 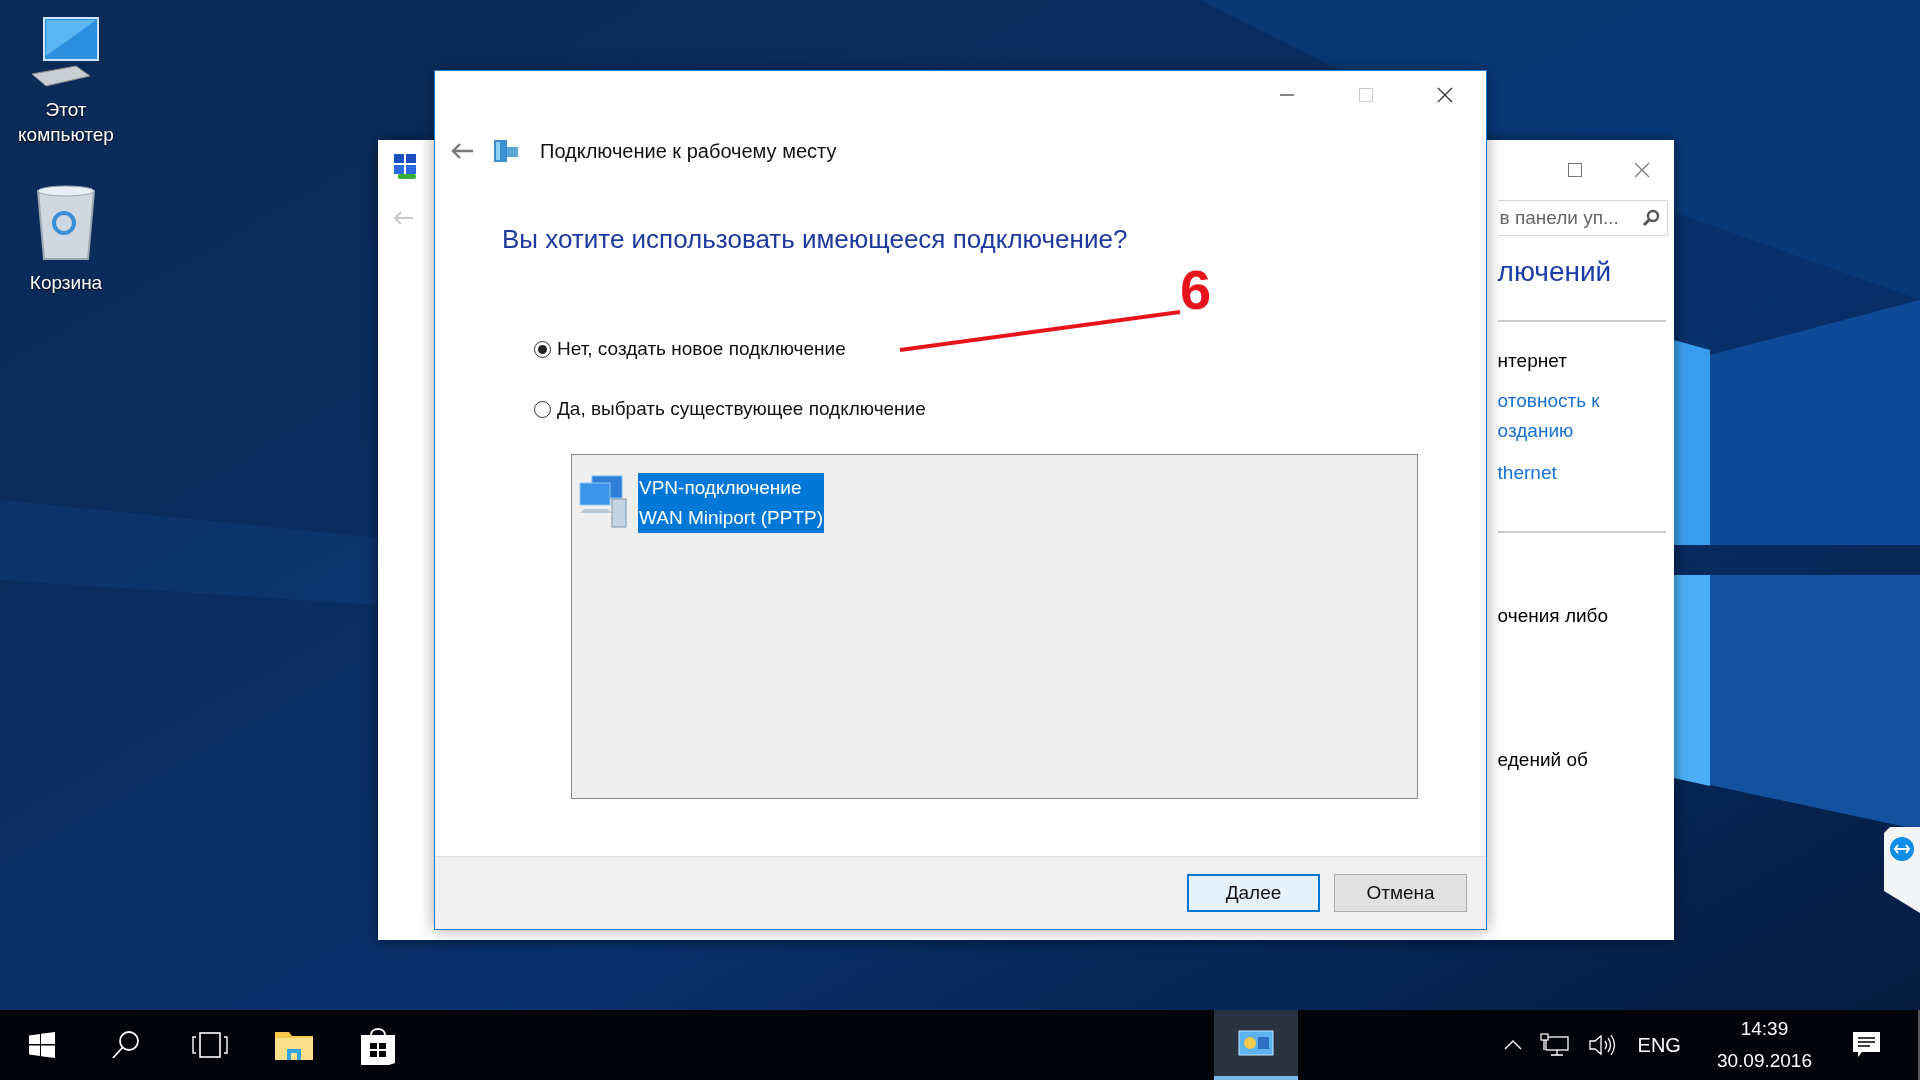 What do you see at coordinates (1532, 361) in the screenshot?
I see `description-text: нтернет` at bounding box center [1532, 361].